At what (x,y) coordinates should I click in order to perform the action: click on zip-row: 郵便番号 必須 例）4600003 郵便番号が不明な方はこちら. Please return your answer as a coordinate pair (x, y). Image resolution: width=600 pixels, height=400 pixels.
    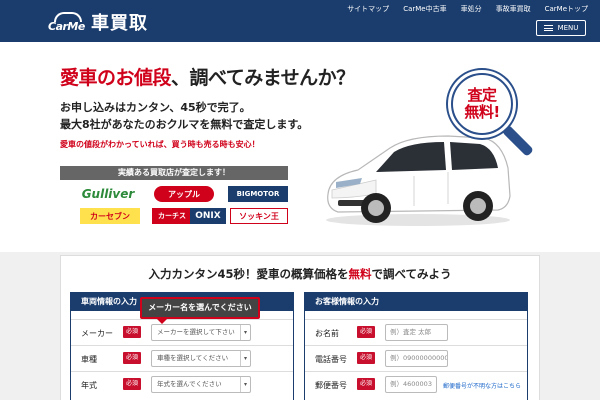
    Looking at the image, I should click on (416, 384).